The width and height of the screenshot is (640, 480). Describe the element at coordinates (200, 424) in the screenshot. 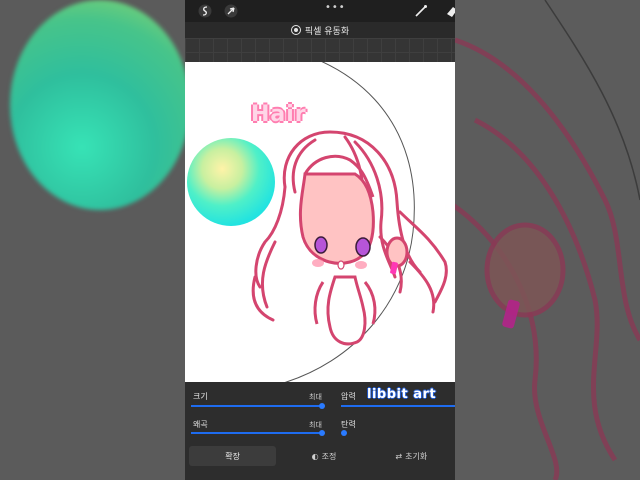

I see `distort-label: 왜곡` at that location.